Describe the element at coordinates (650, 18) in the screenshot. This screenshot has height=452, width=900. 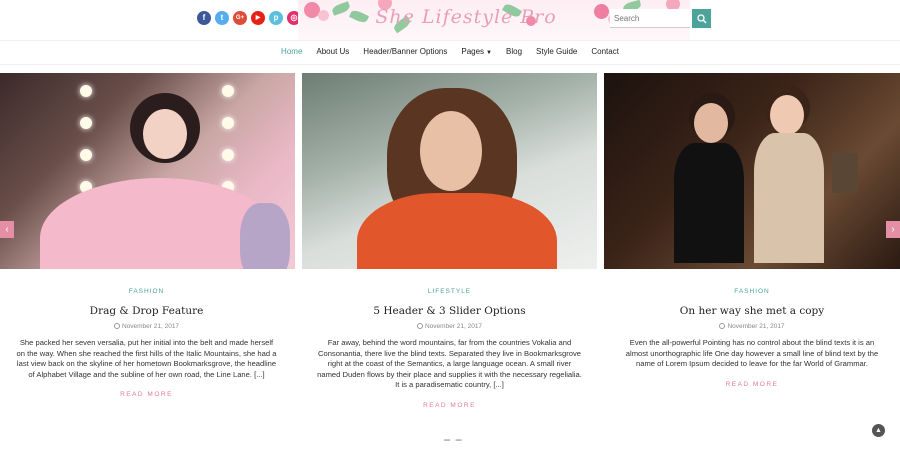
I see `search-input` at that location.